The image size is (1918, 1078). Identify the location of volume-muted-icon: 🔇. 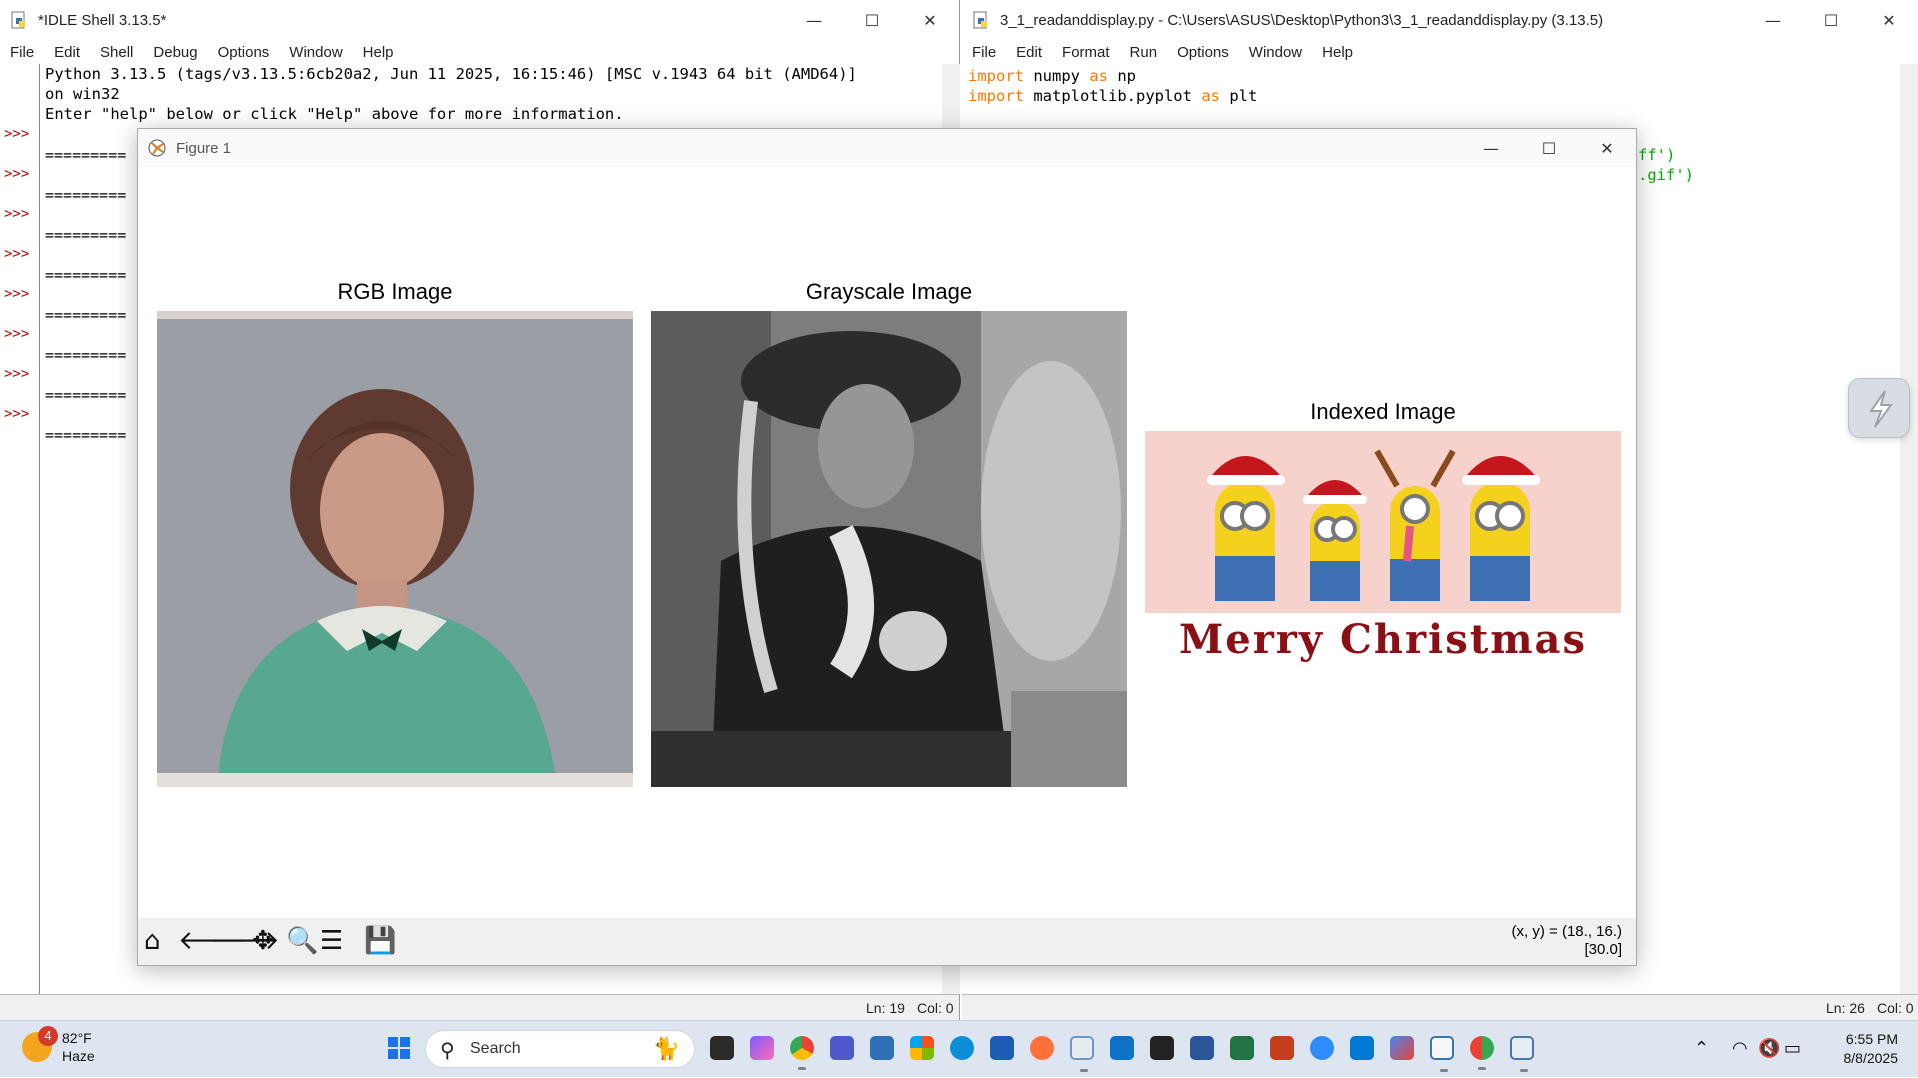
(1769, 1048).